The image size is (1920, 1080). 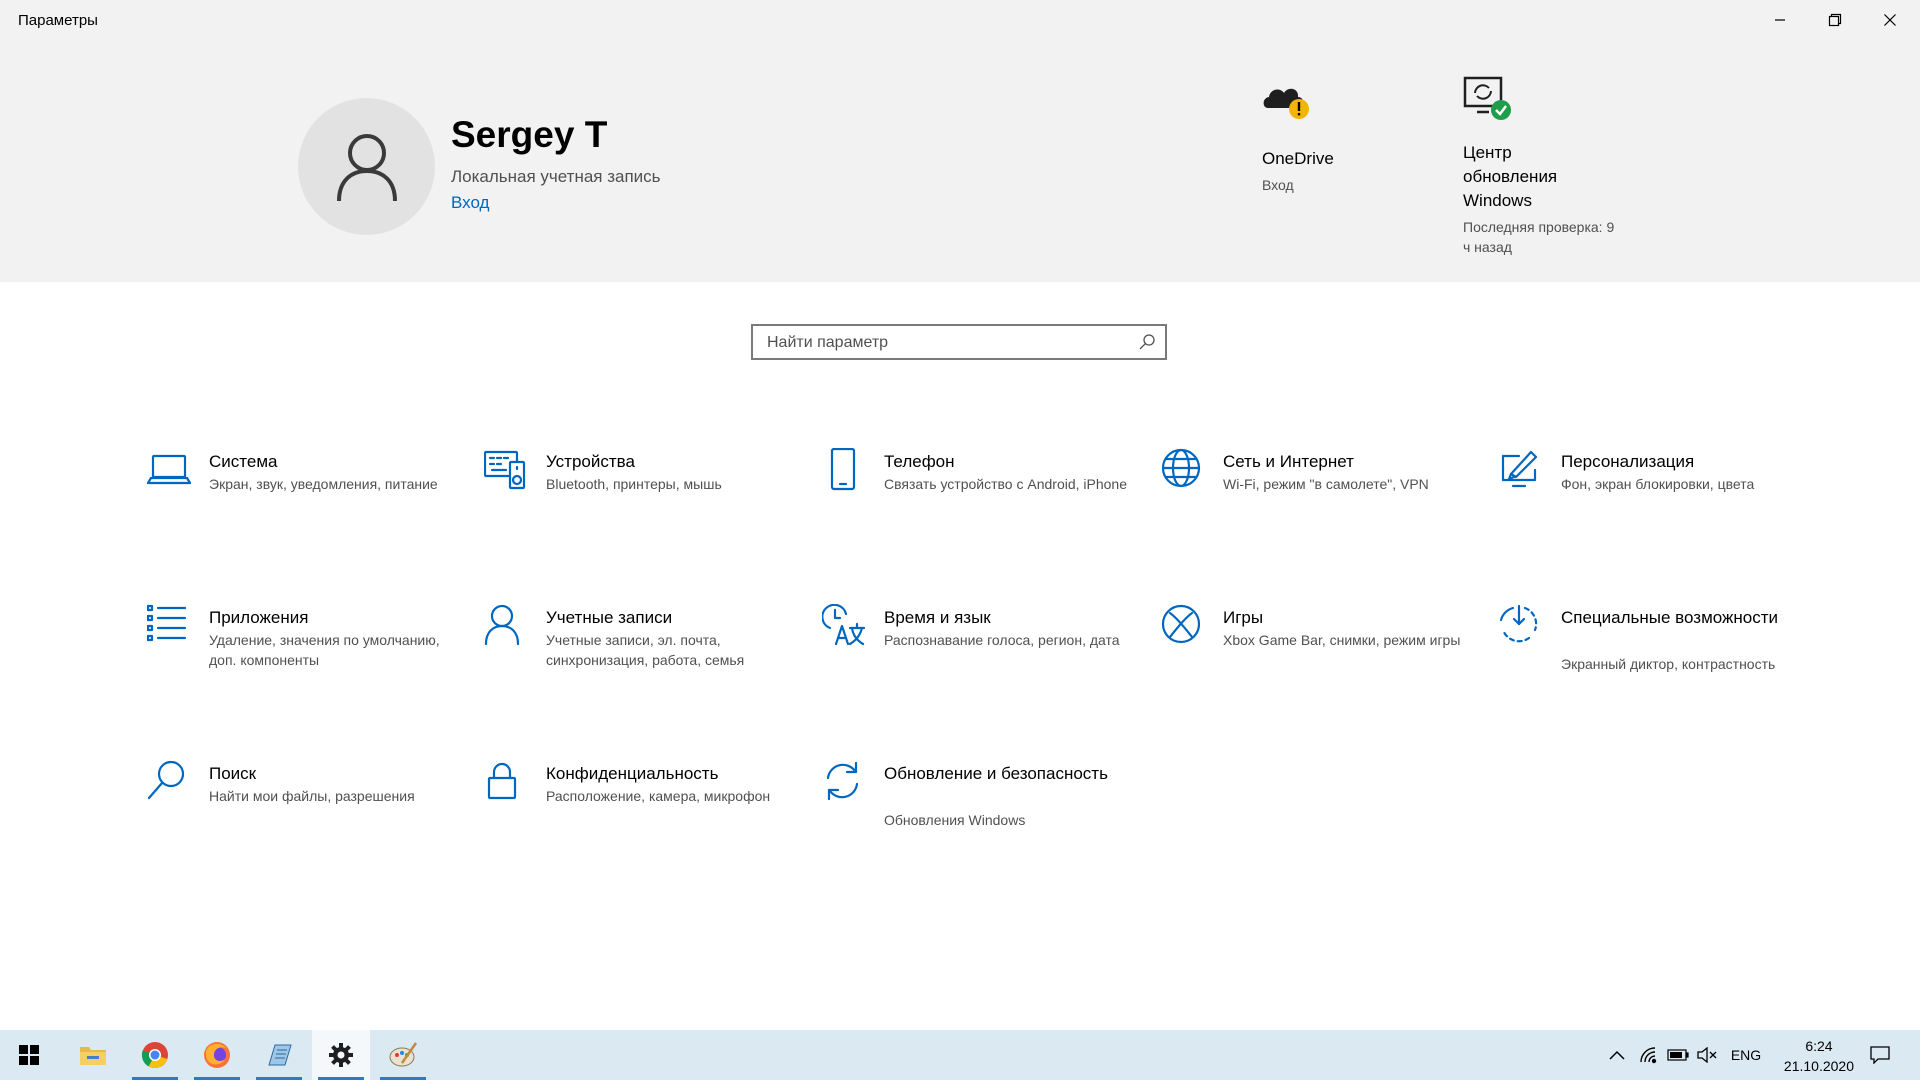 I want to click on category-name: Учетные записи, so click(x=609, y=617).